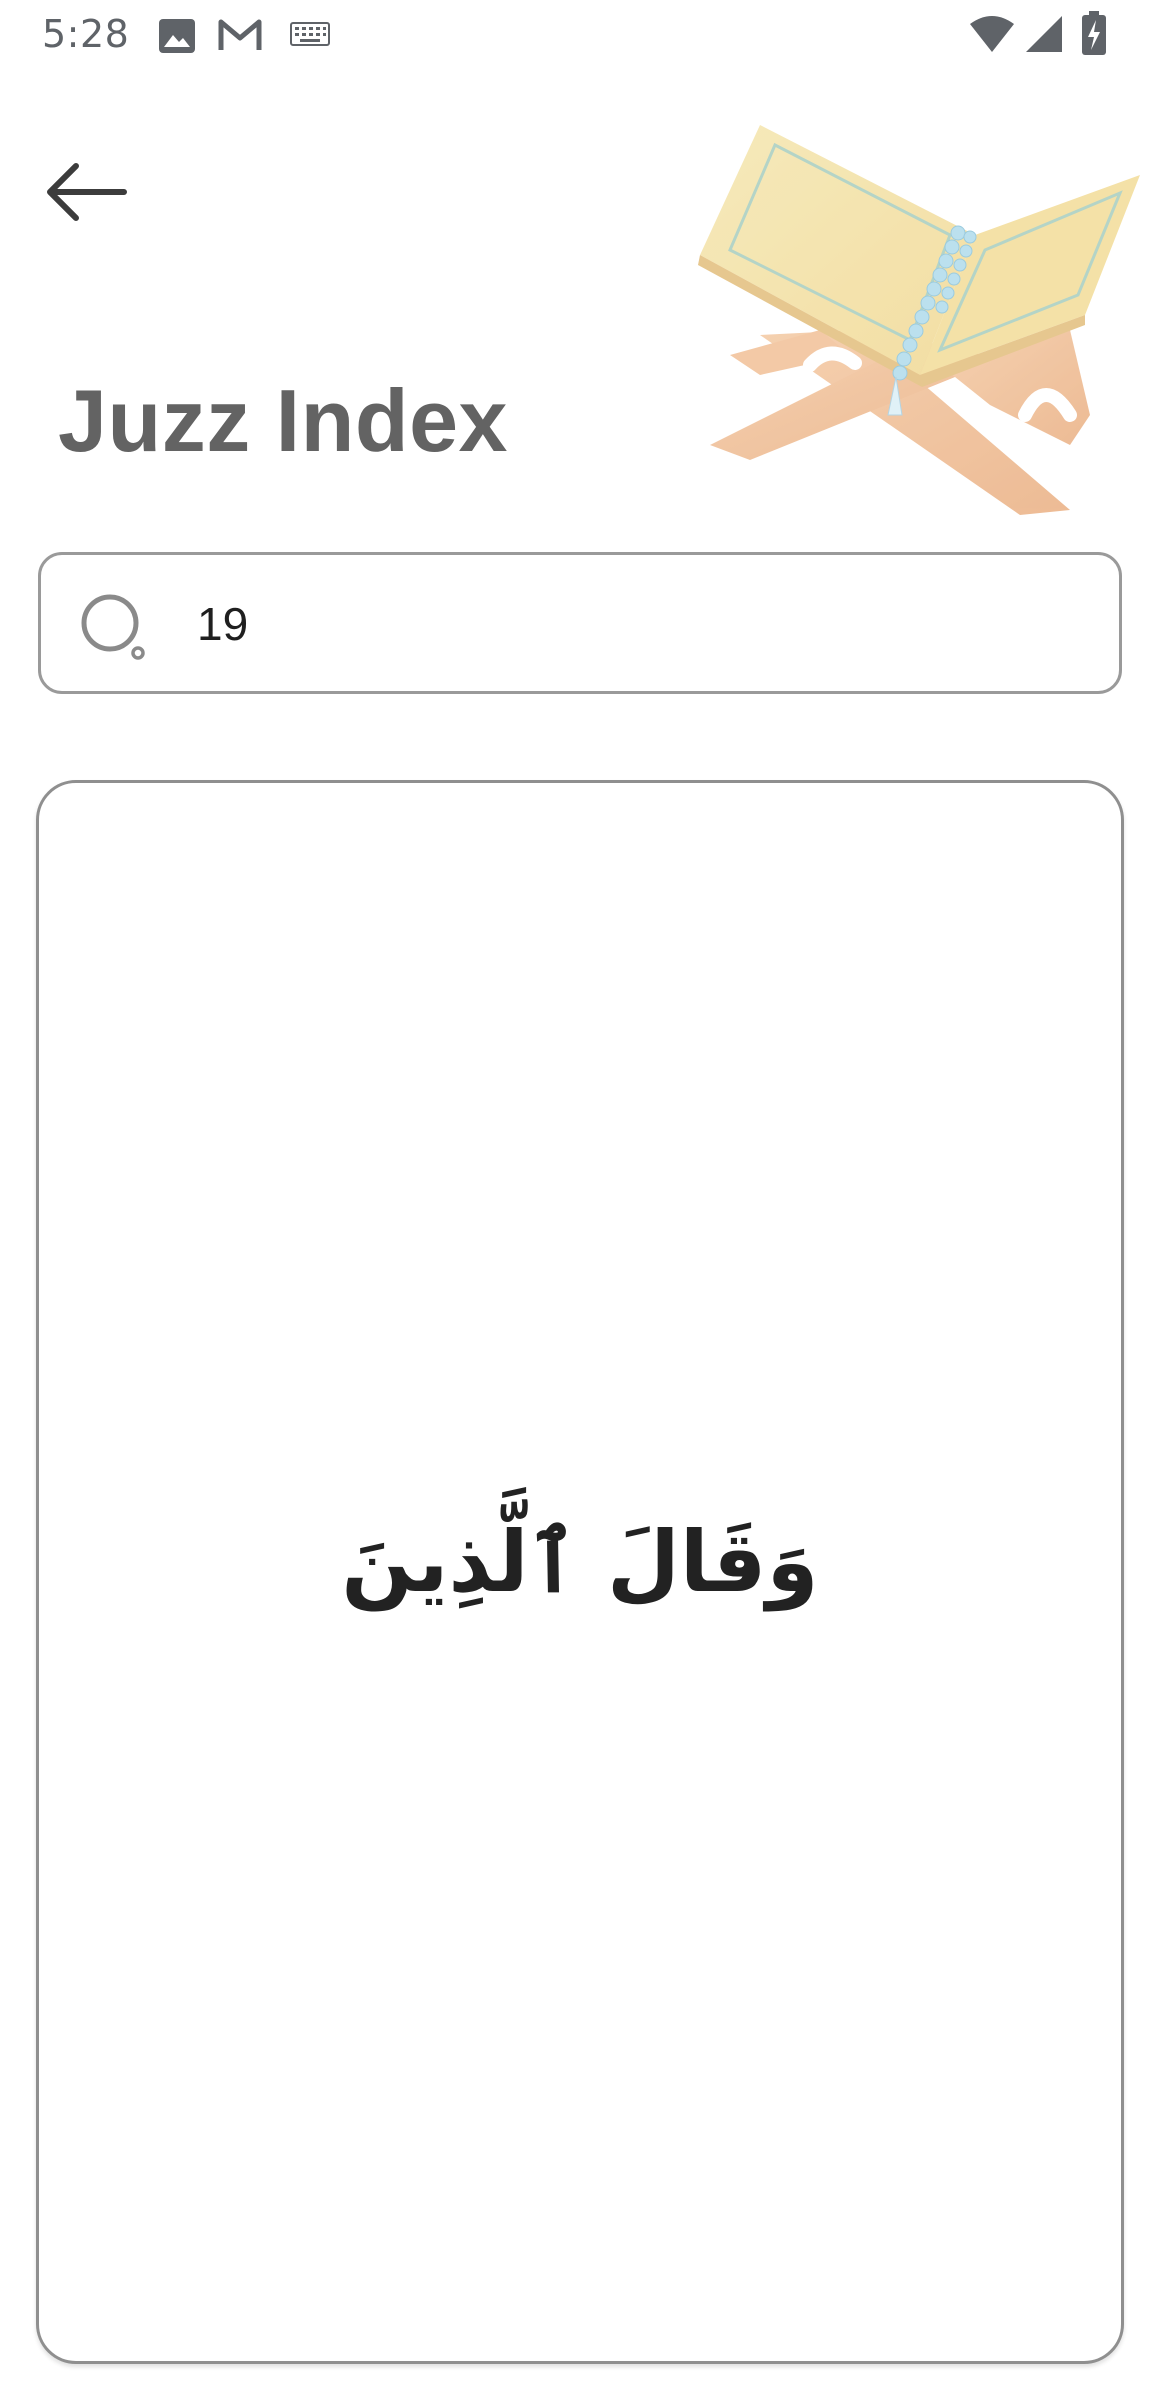  Describe the element at coordinates (992, 34) in the screenshot. I see `wifi-icon` at that location.